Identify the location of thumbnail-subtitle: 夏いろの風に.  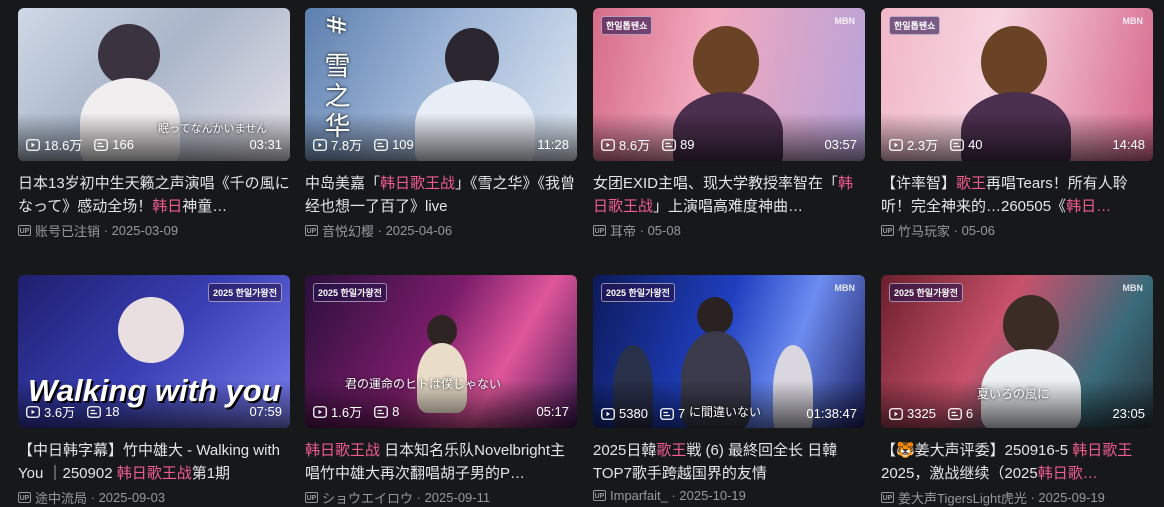
(1013, 394).